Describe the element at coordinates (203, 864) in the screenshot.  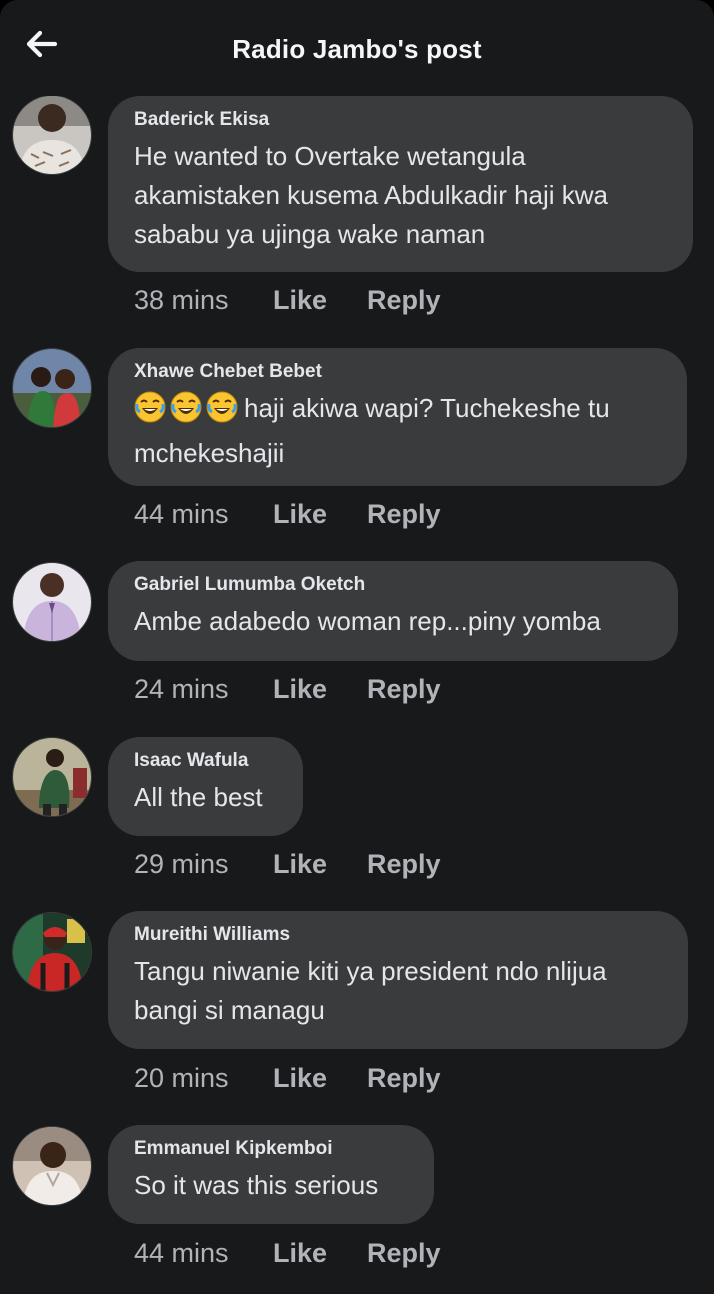
I see `comment-time: 29 mins` at that location.